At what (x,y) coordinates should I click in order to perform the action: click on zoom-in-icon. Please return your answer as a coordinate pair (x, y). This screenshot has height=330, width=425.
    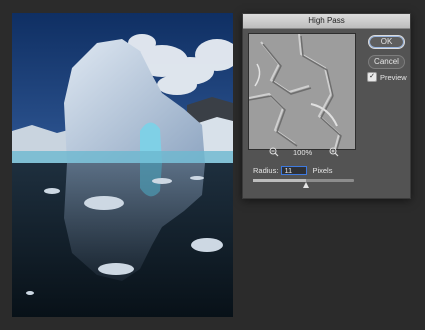
    Looking at the image, I should click on (334, 152).